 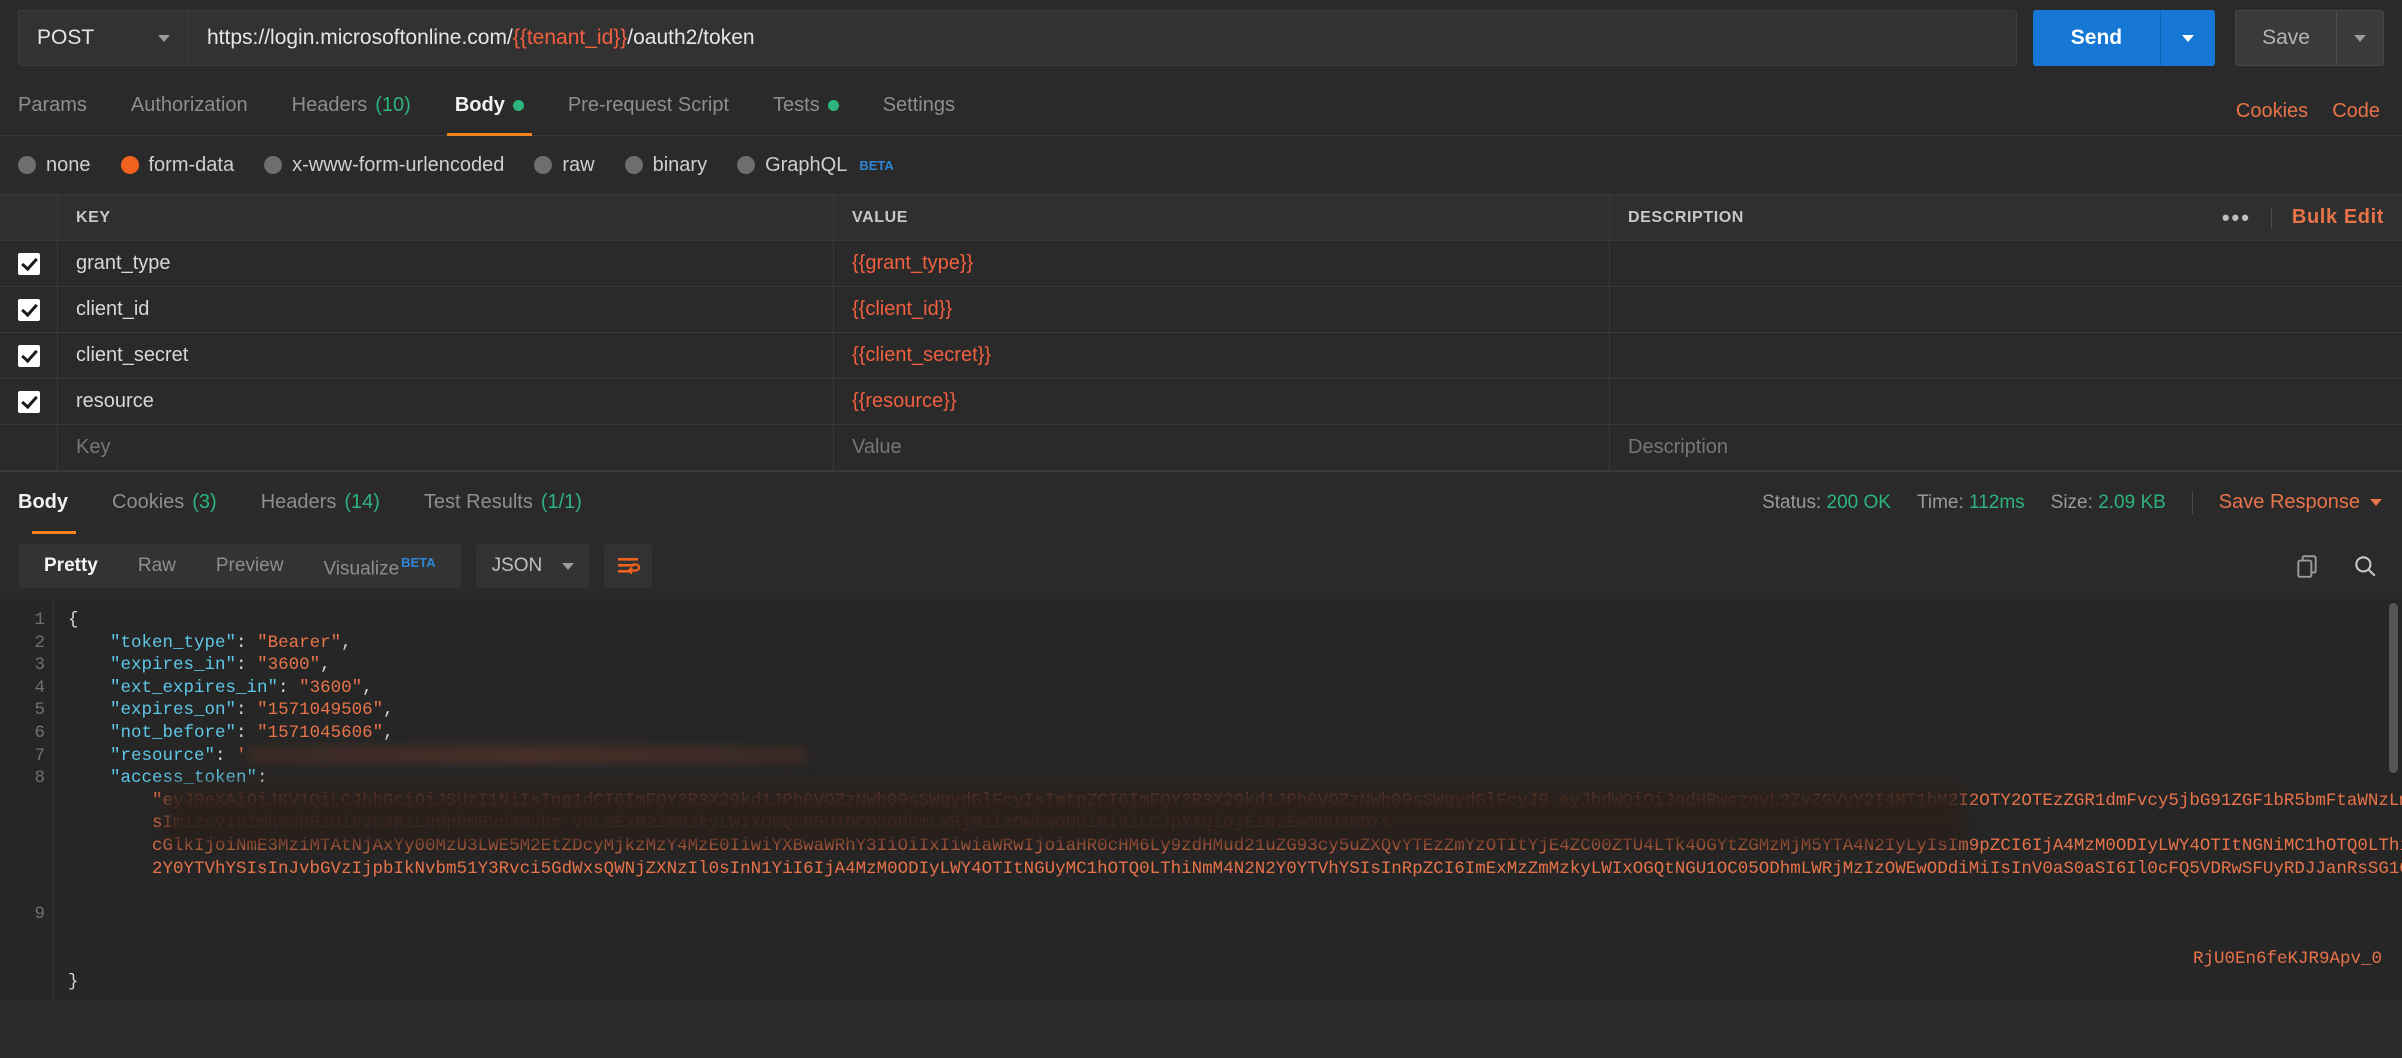 What do you see at coordinates (919, 105) in the screenshot?
I see `request-tab-settings: Settings` at bounding box center [919, 105].